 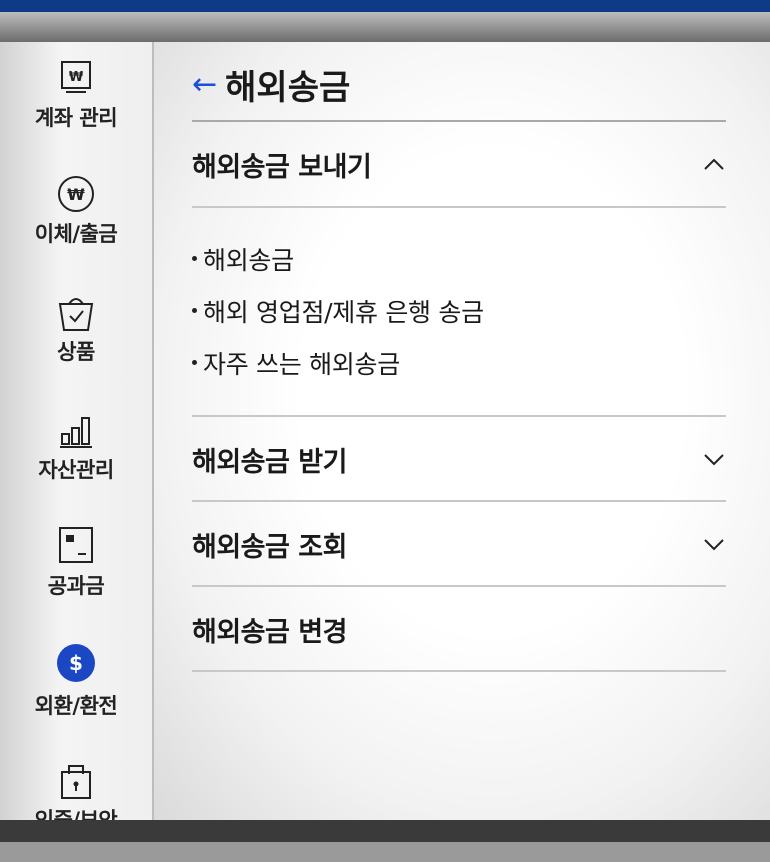 What do you see at coordinates (76, 95) in the screenshot?
I see `sidebar-item-account: ₩ 계좌 관리` at bounding box center [76, 95].